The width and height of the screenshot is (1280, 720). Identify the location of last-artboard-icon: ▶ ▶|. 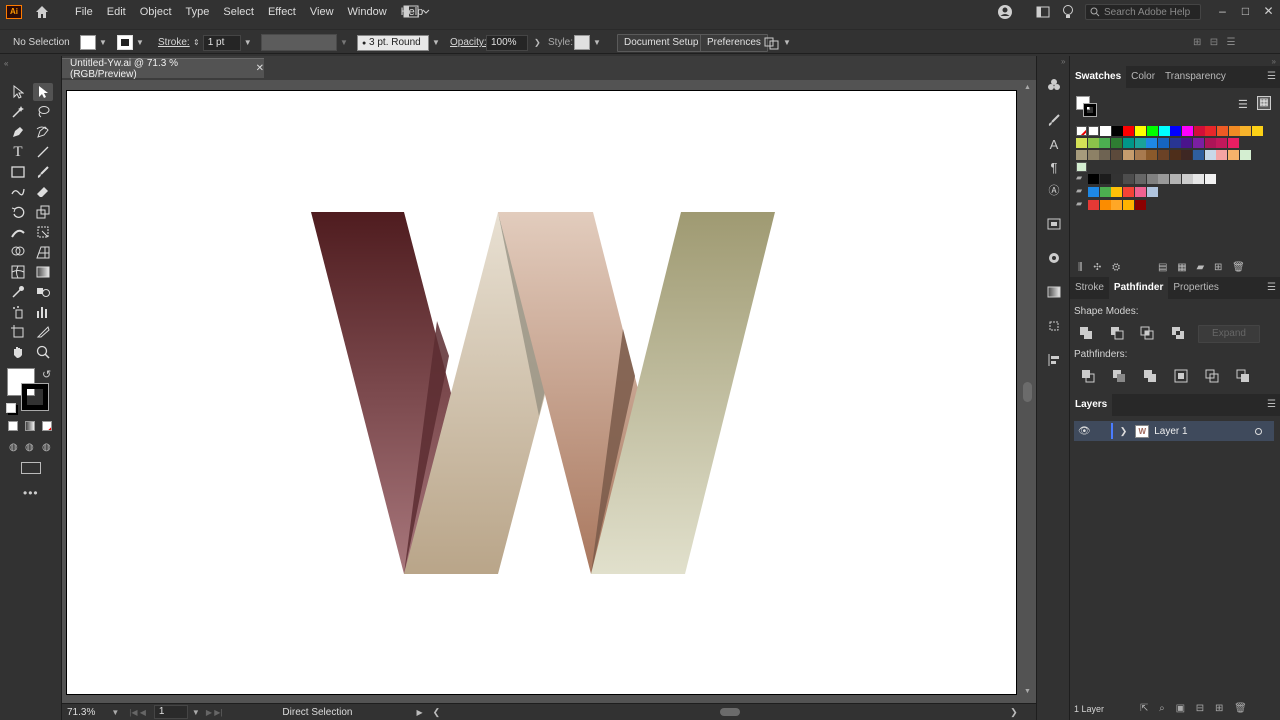
(214, 712).